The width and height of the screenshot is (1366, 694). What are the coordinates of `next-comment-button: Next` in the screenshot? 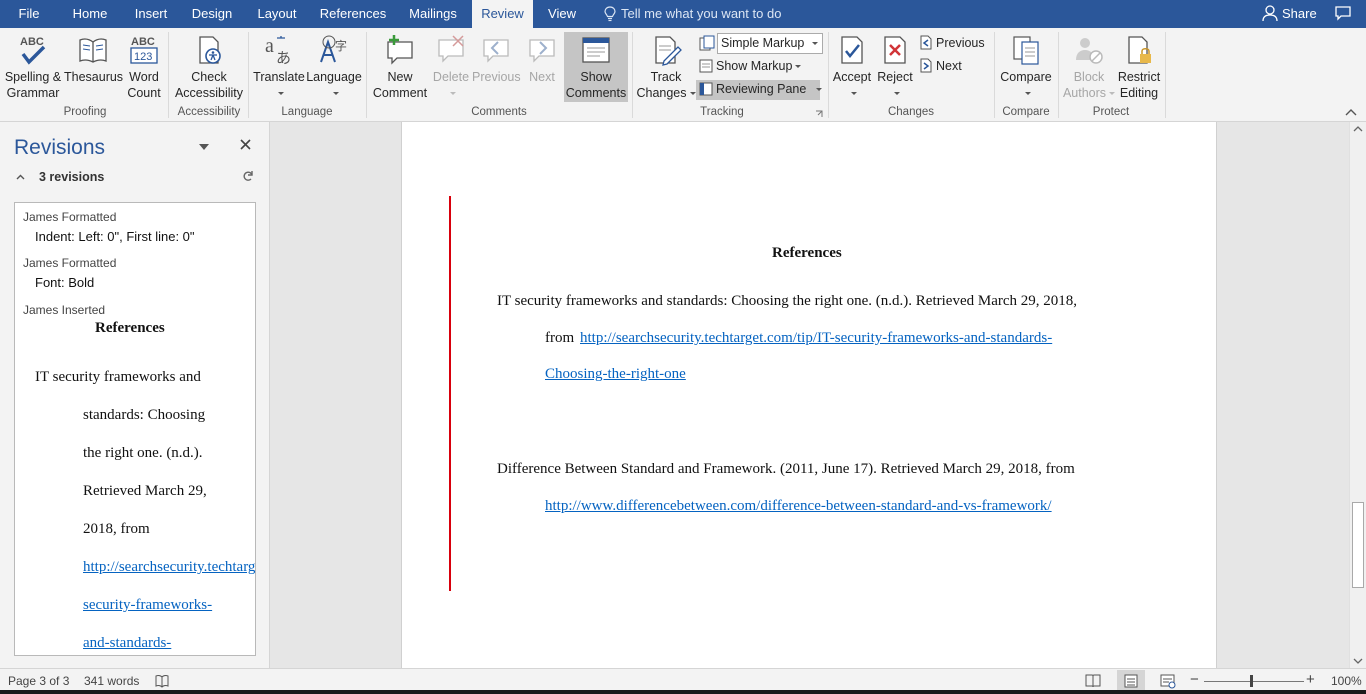 It's located at (542, 59).